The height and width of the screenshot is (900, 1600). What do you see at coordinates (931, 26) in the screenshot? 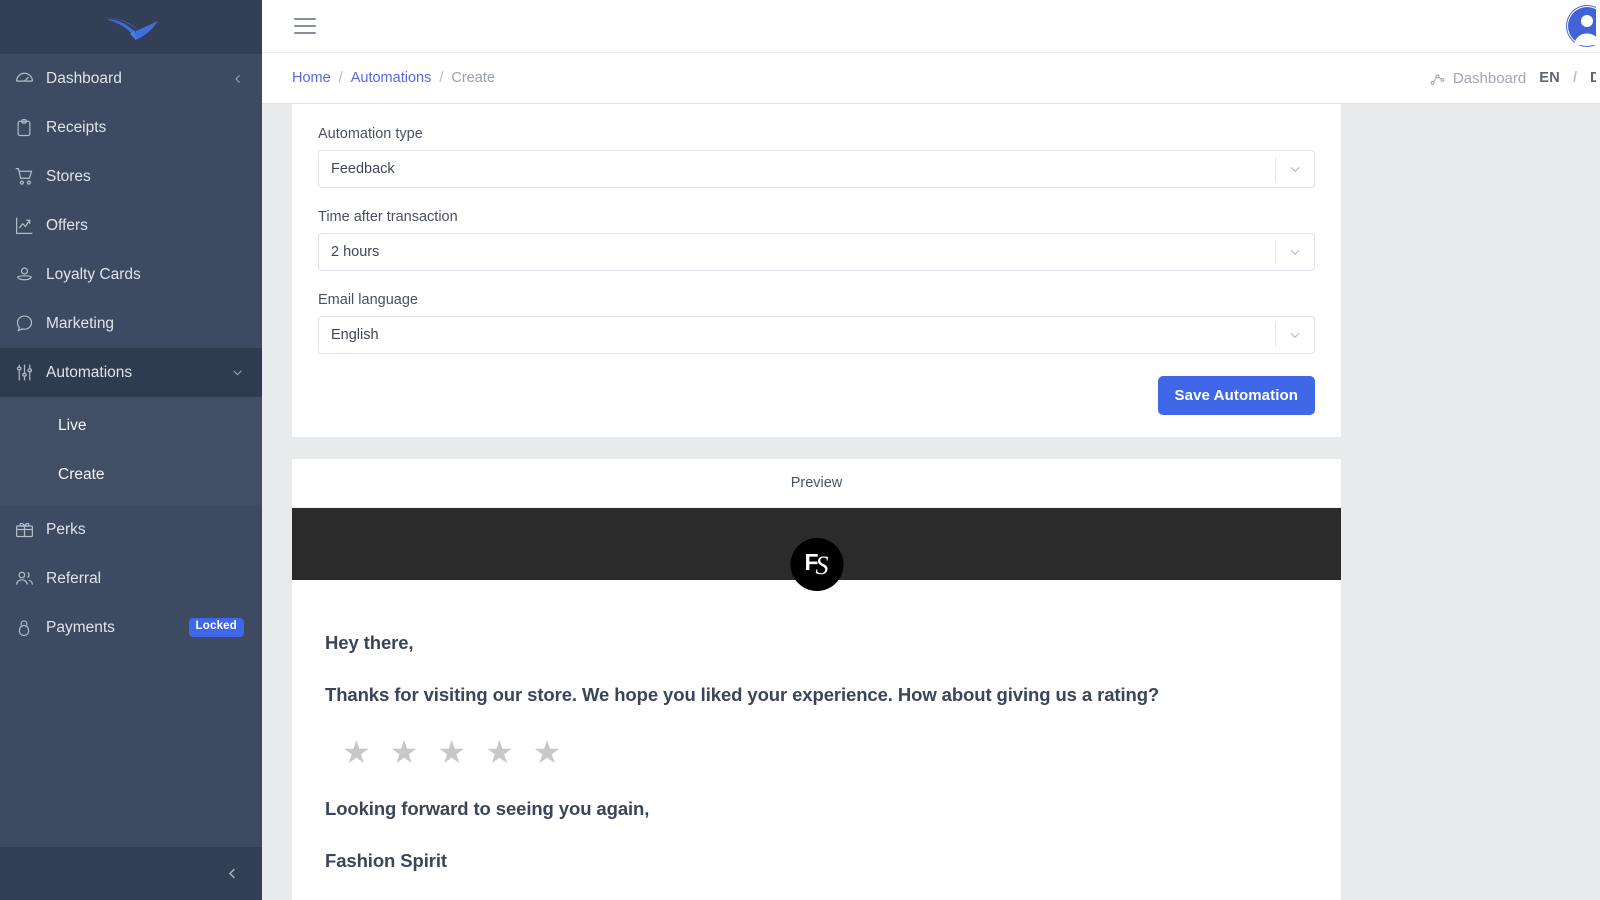
I see `top-bar` at bounding box center [931, 26].